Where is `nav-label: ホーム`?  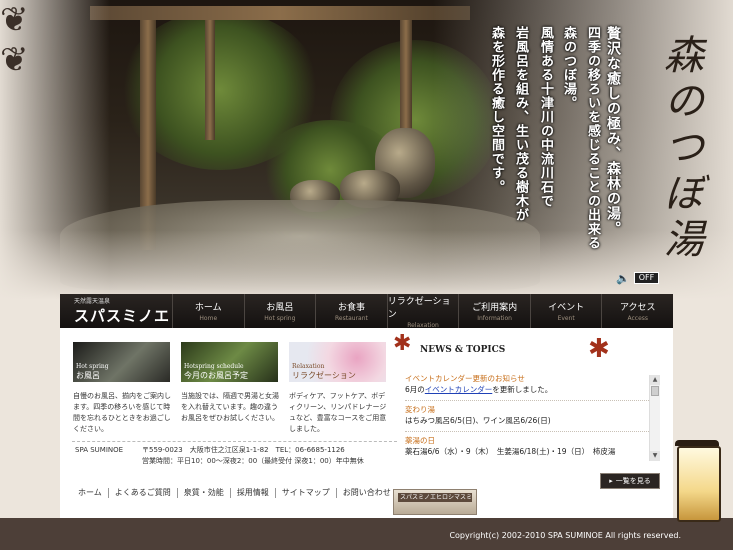 nav-label: ホーム is located at coordinates (208, 308).